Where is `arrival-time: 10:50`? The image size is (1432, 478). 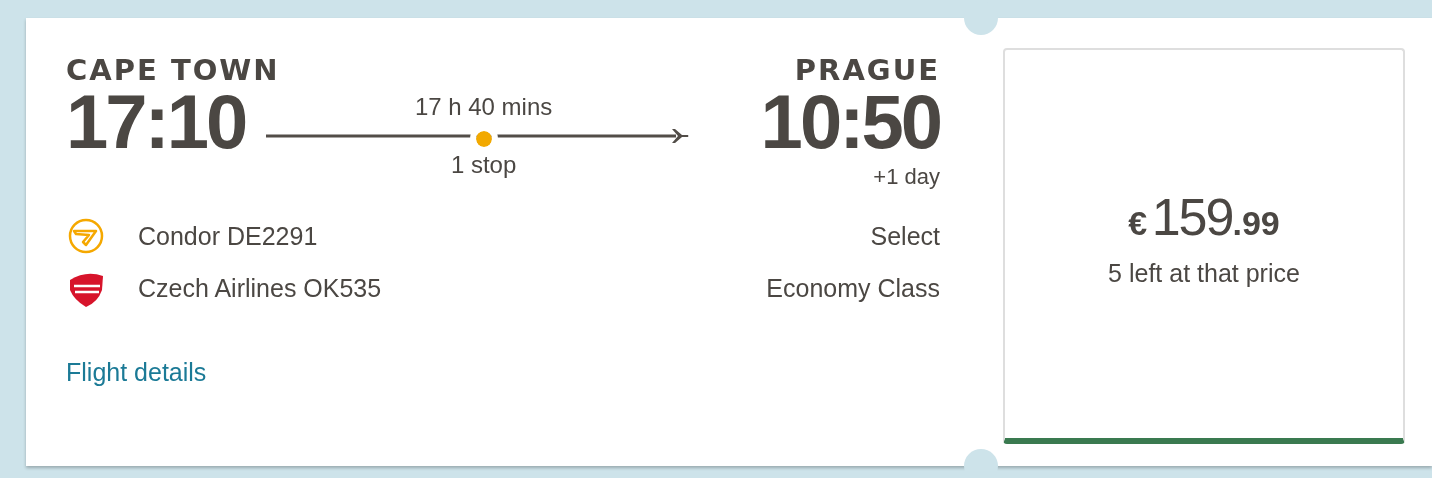
arrival-time: 10:50 is located at coordinates (850, 122).